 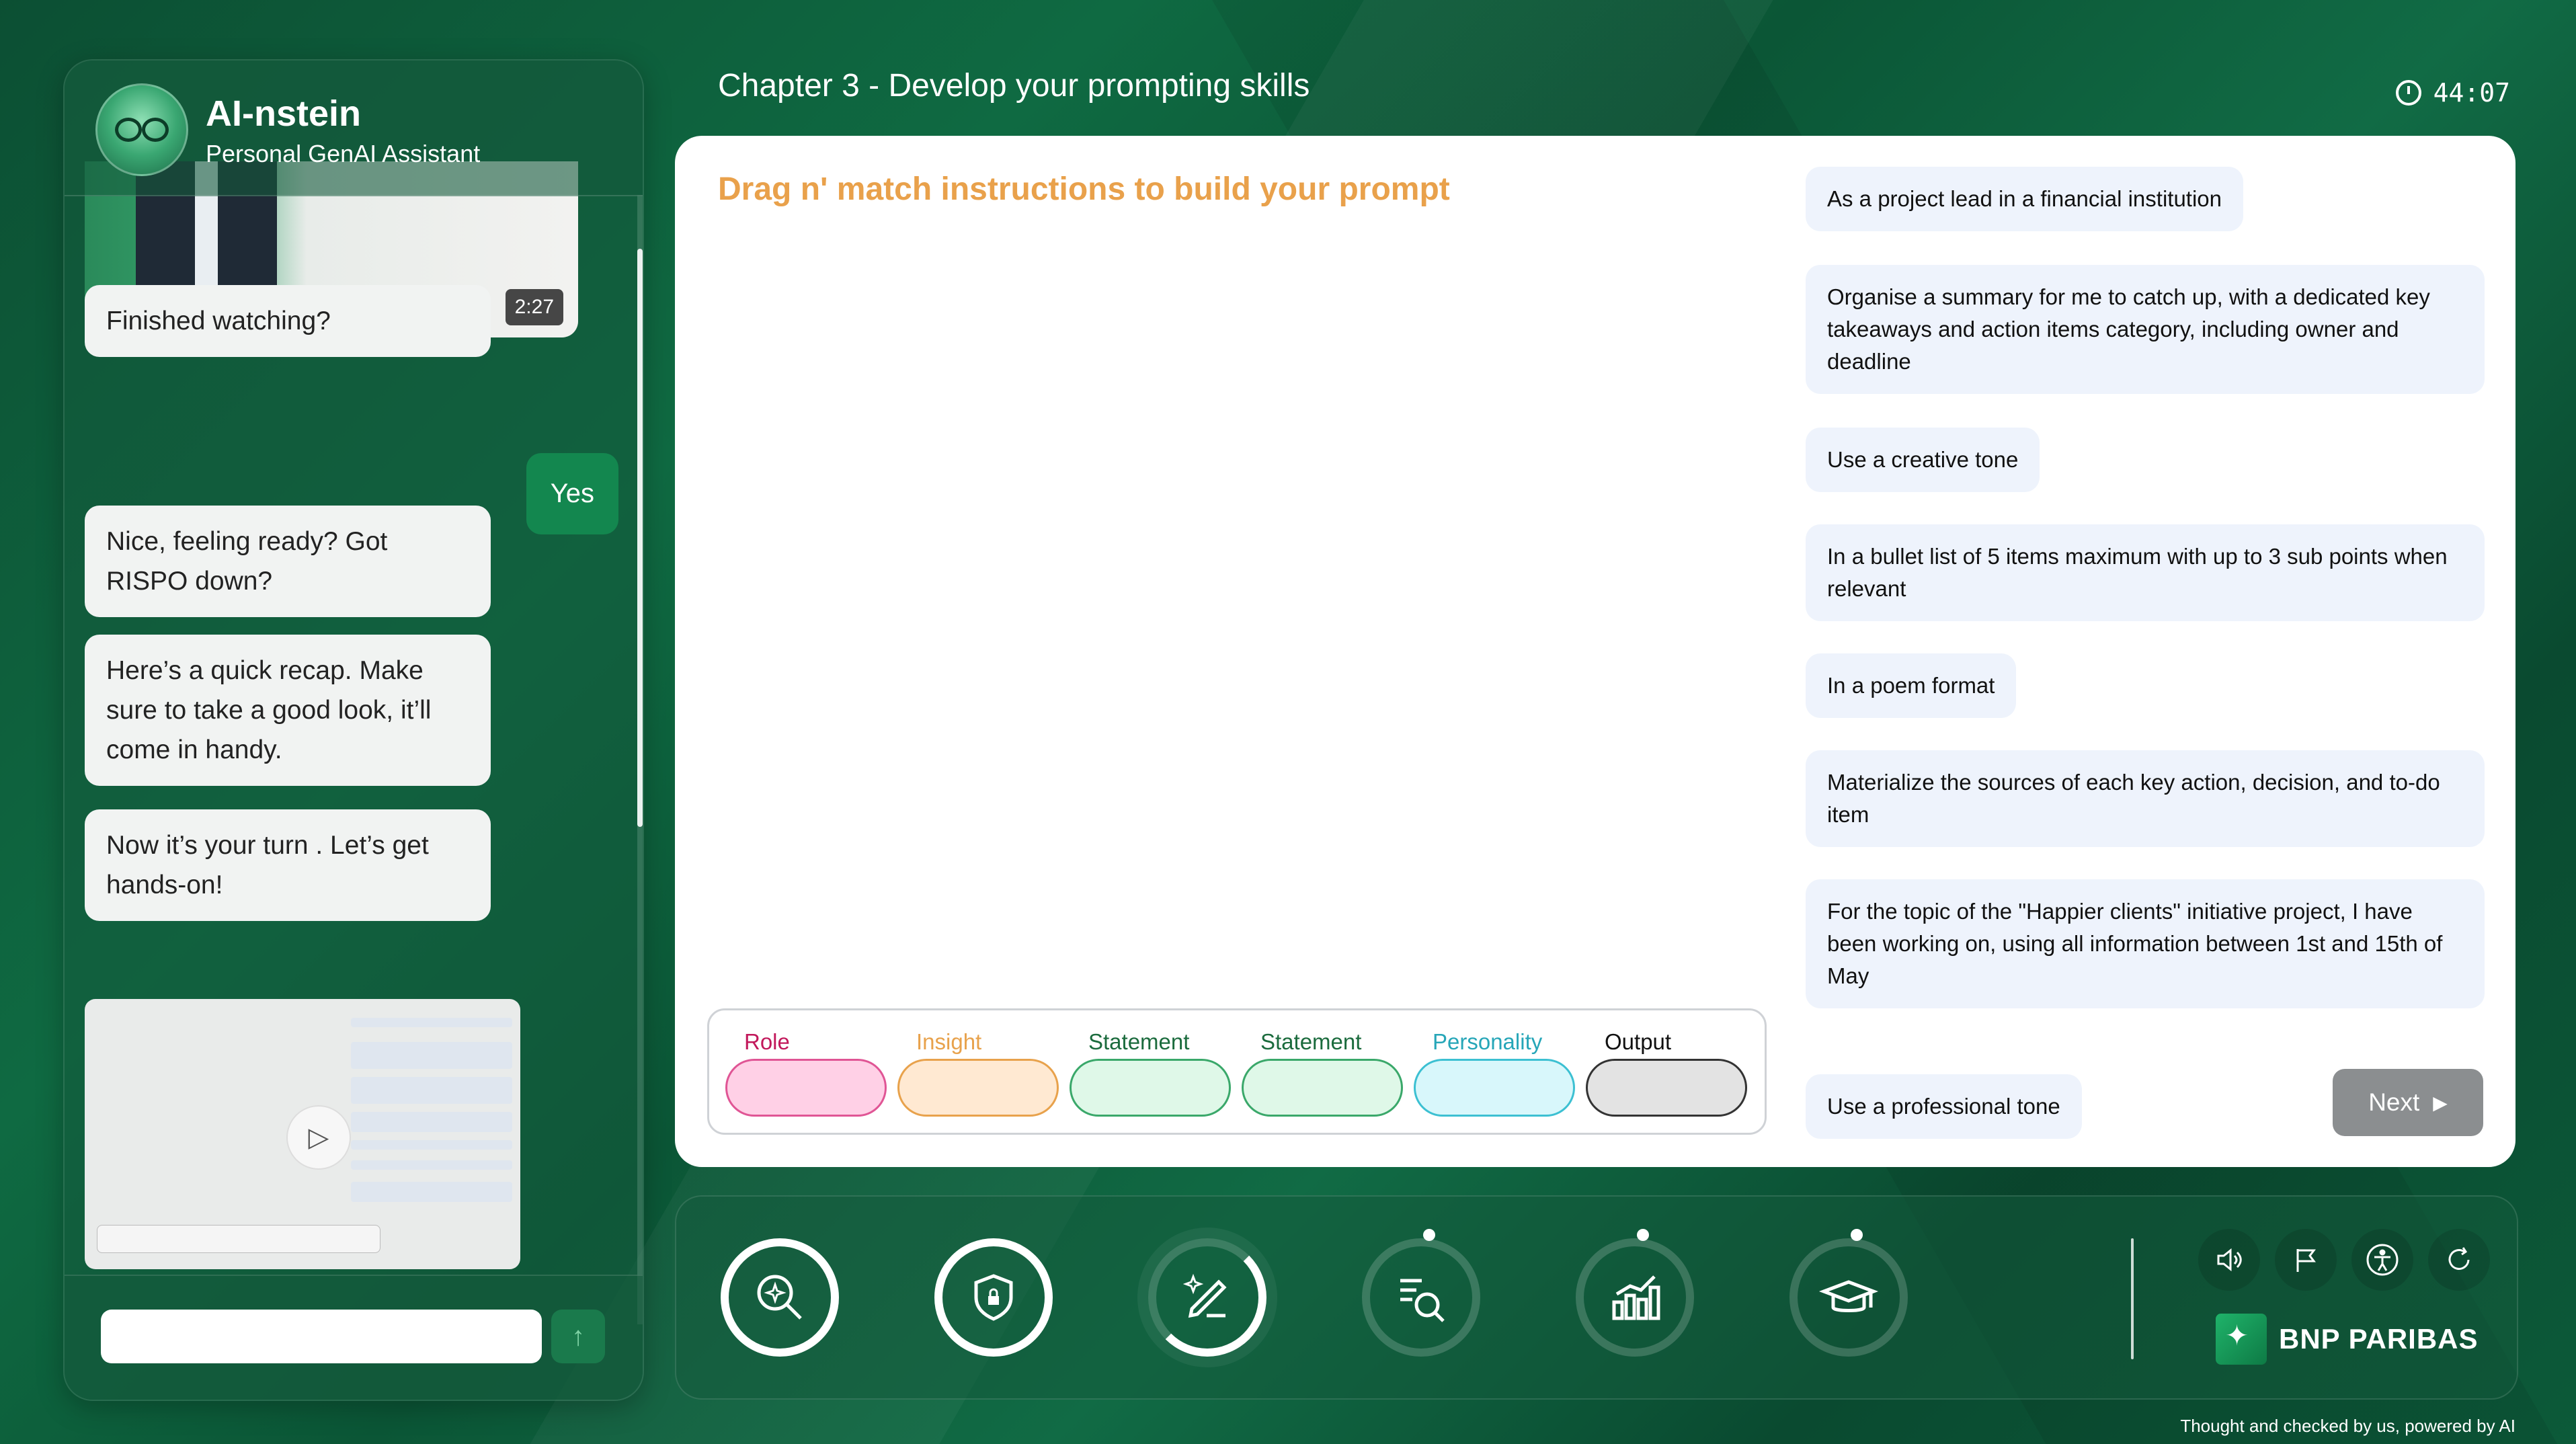 What do you see at coordinates (288, 865) in the screenshot?
I see `bot-message: Now it’s your turn . Let’s get hands-on!` at bounding box center [288, 865].